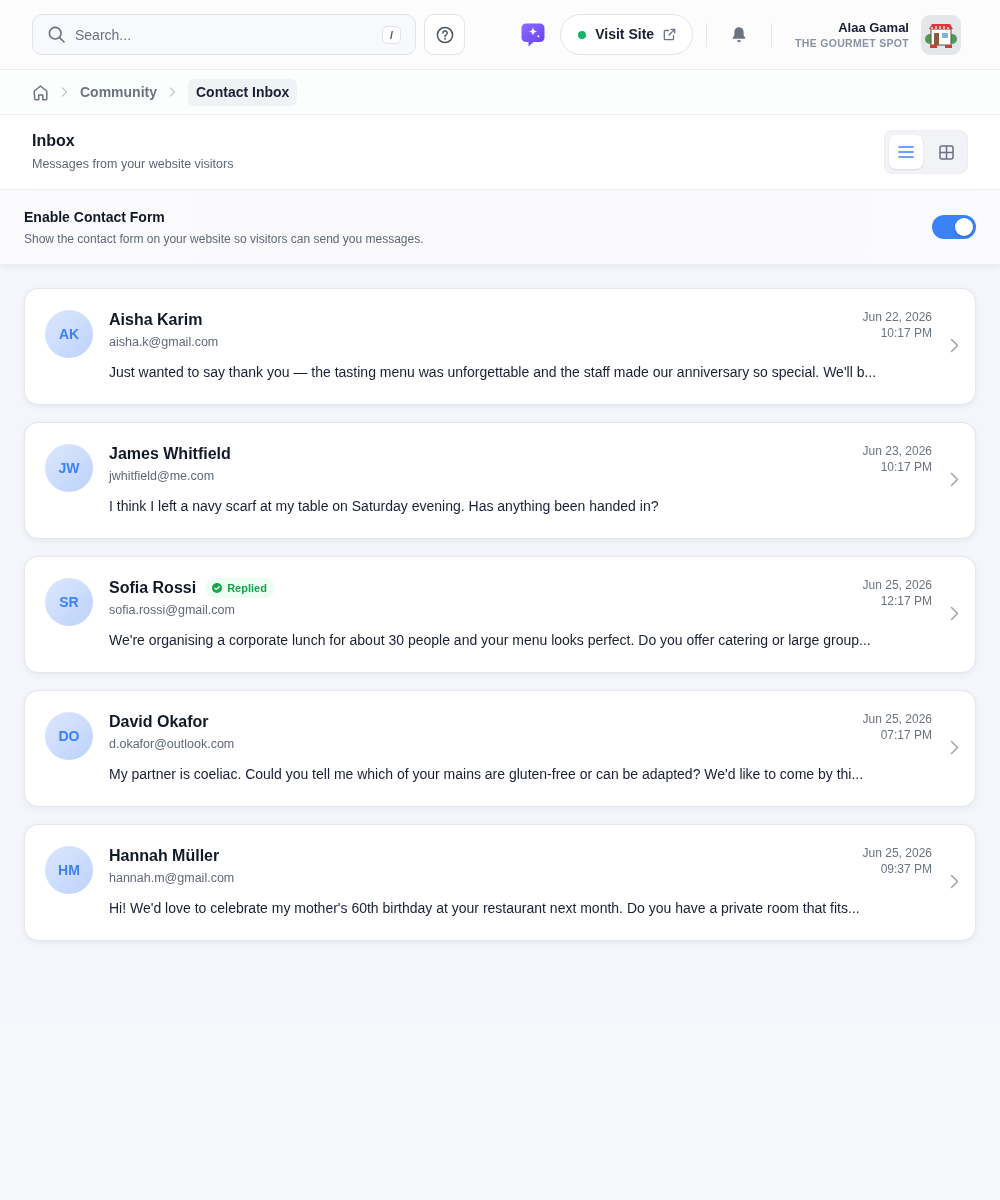 The width and height of the screenshot is (1000, 1200). What do you see at coordinates (905, 869) in the screenshot?
I see `message-time: 09:37 PM` at bounding box center [905, 869].